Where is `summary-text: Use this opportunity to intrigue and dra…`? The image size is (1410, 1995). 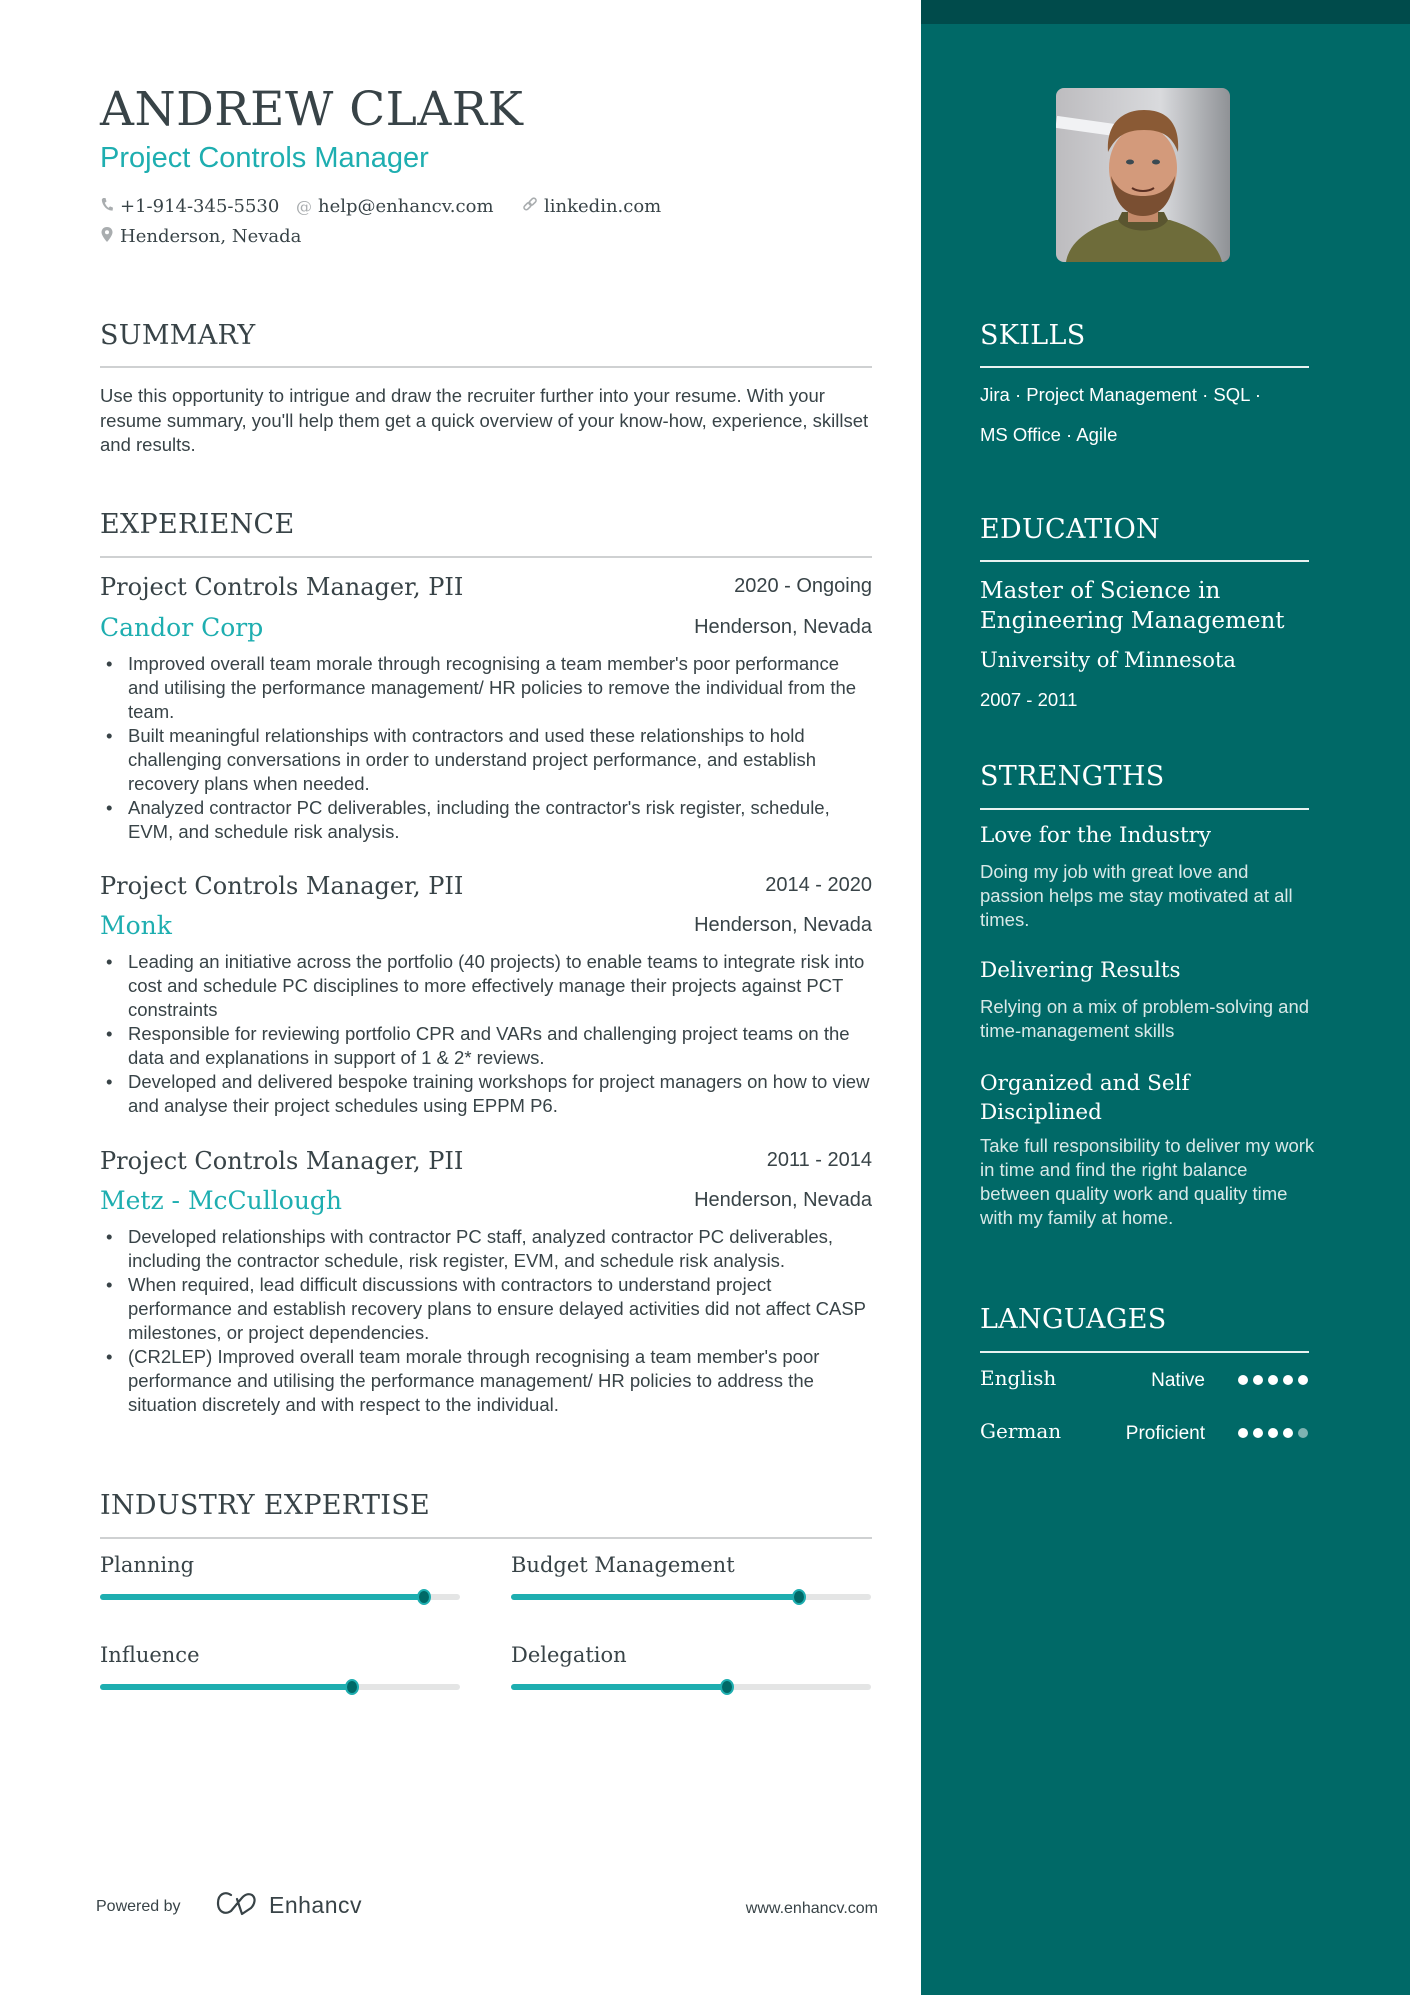
summary-text: Use this opportunity to intrigue and dra… is located at coordinates (484, 420).